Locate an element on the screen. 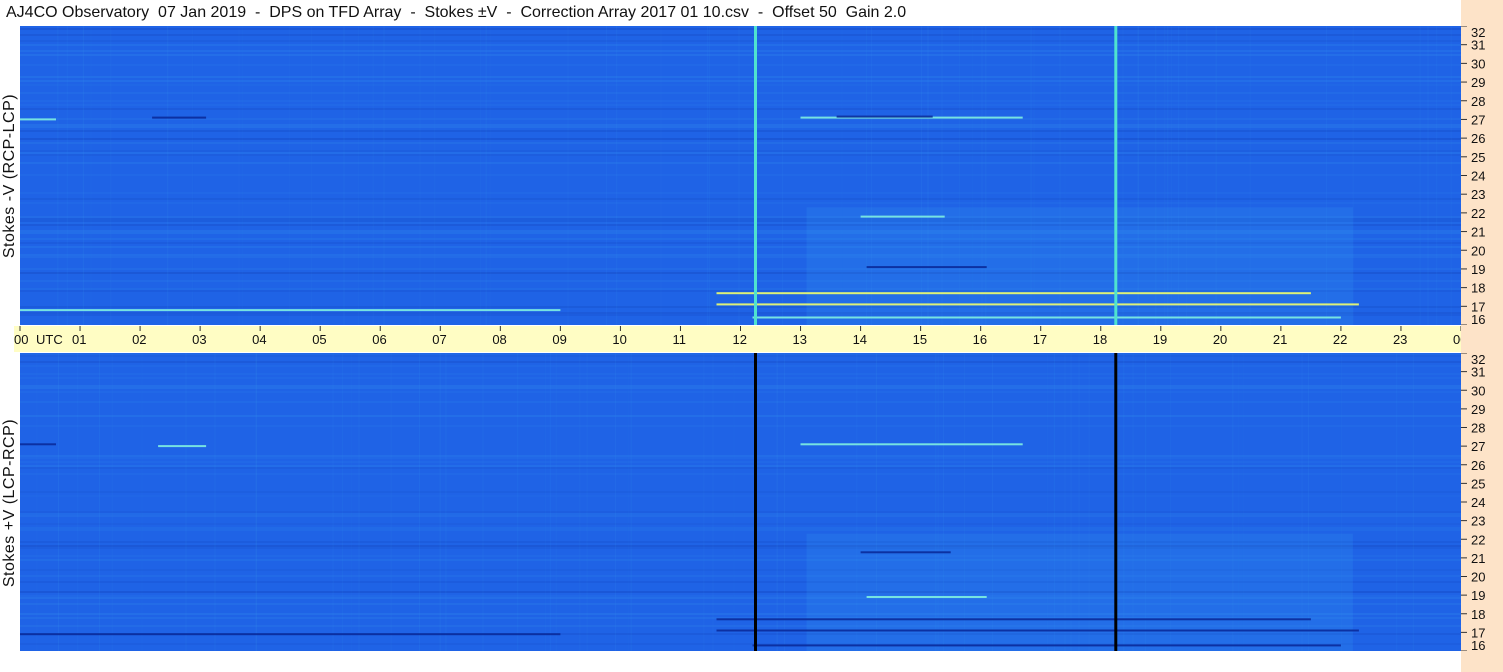 This screenshot has width=1503, height=672. time-tick-label: 14 is located at coordinates (860, 339).